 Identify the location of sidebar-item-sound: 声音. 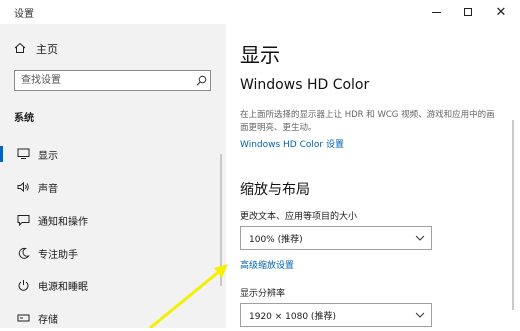
(113, 187).